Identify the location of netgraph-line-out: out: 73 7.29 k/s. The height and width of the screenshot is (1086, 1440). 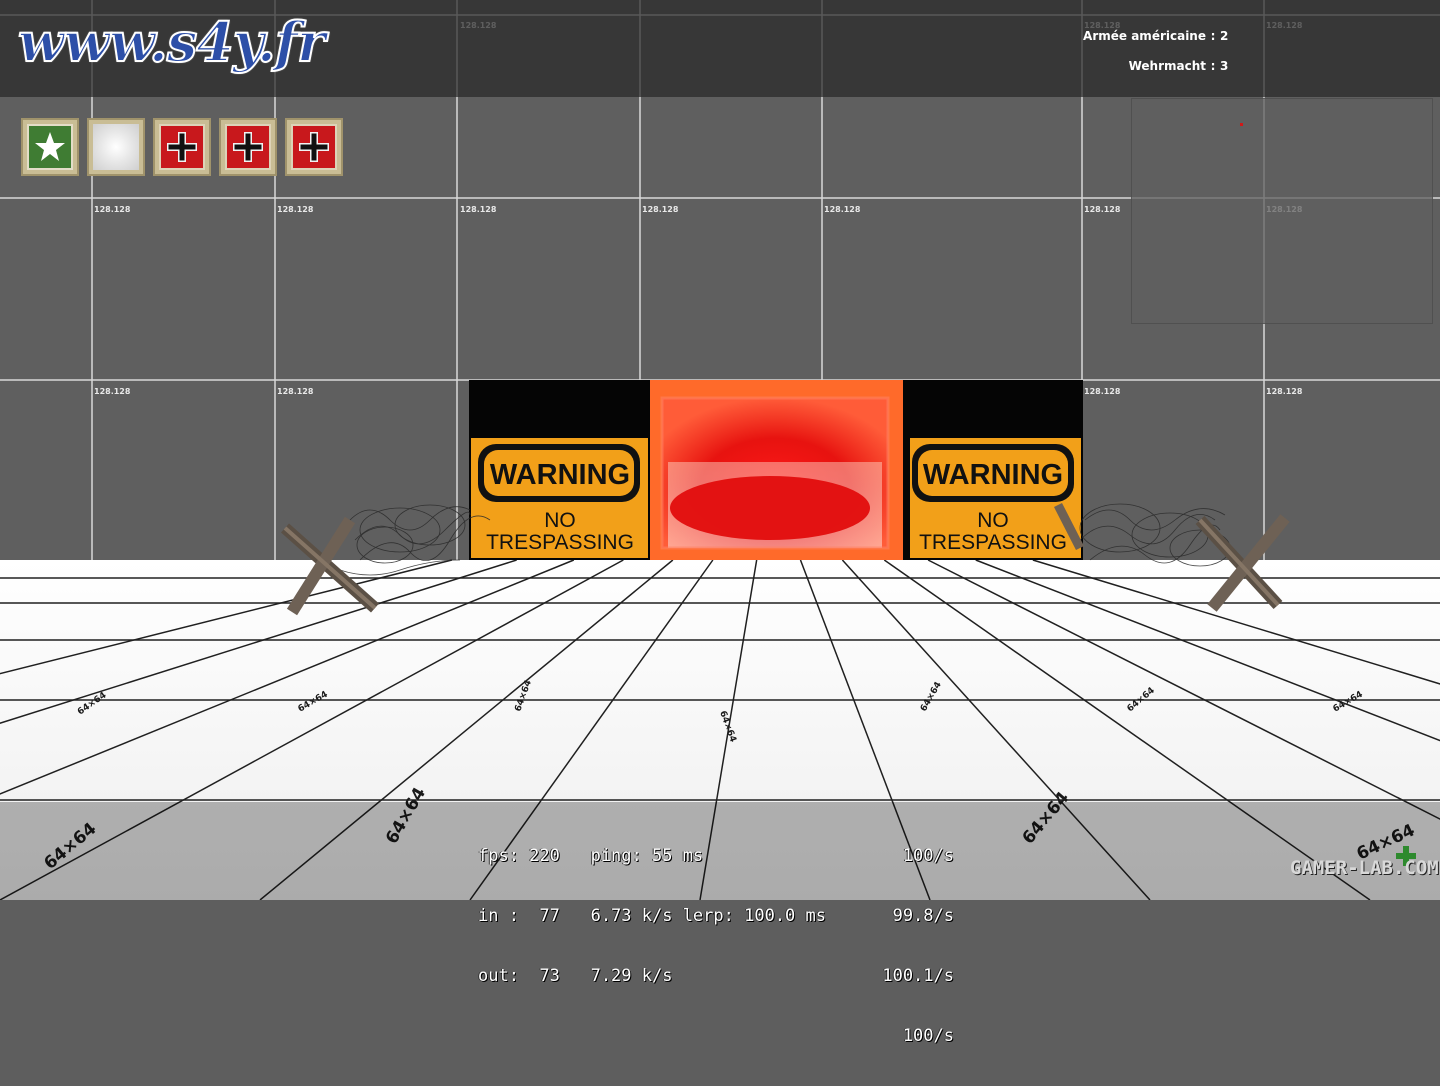
(575, 976).